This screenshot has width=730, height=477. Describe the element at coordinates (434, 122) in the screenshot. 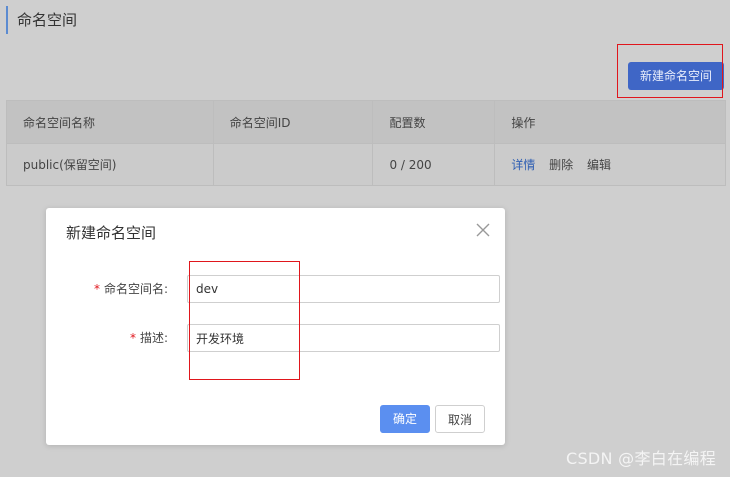

I see `column-header-count: 配置数` at that location.